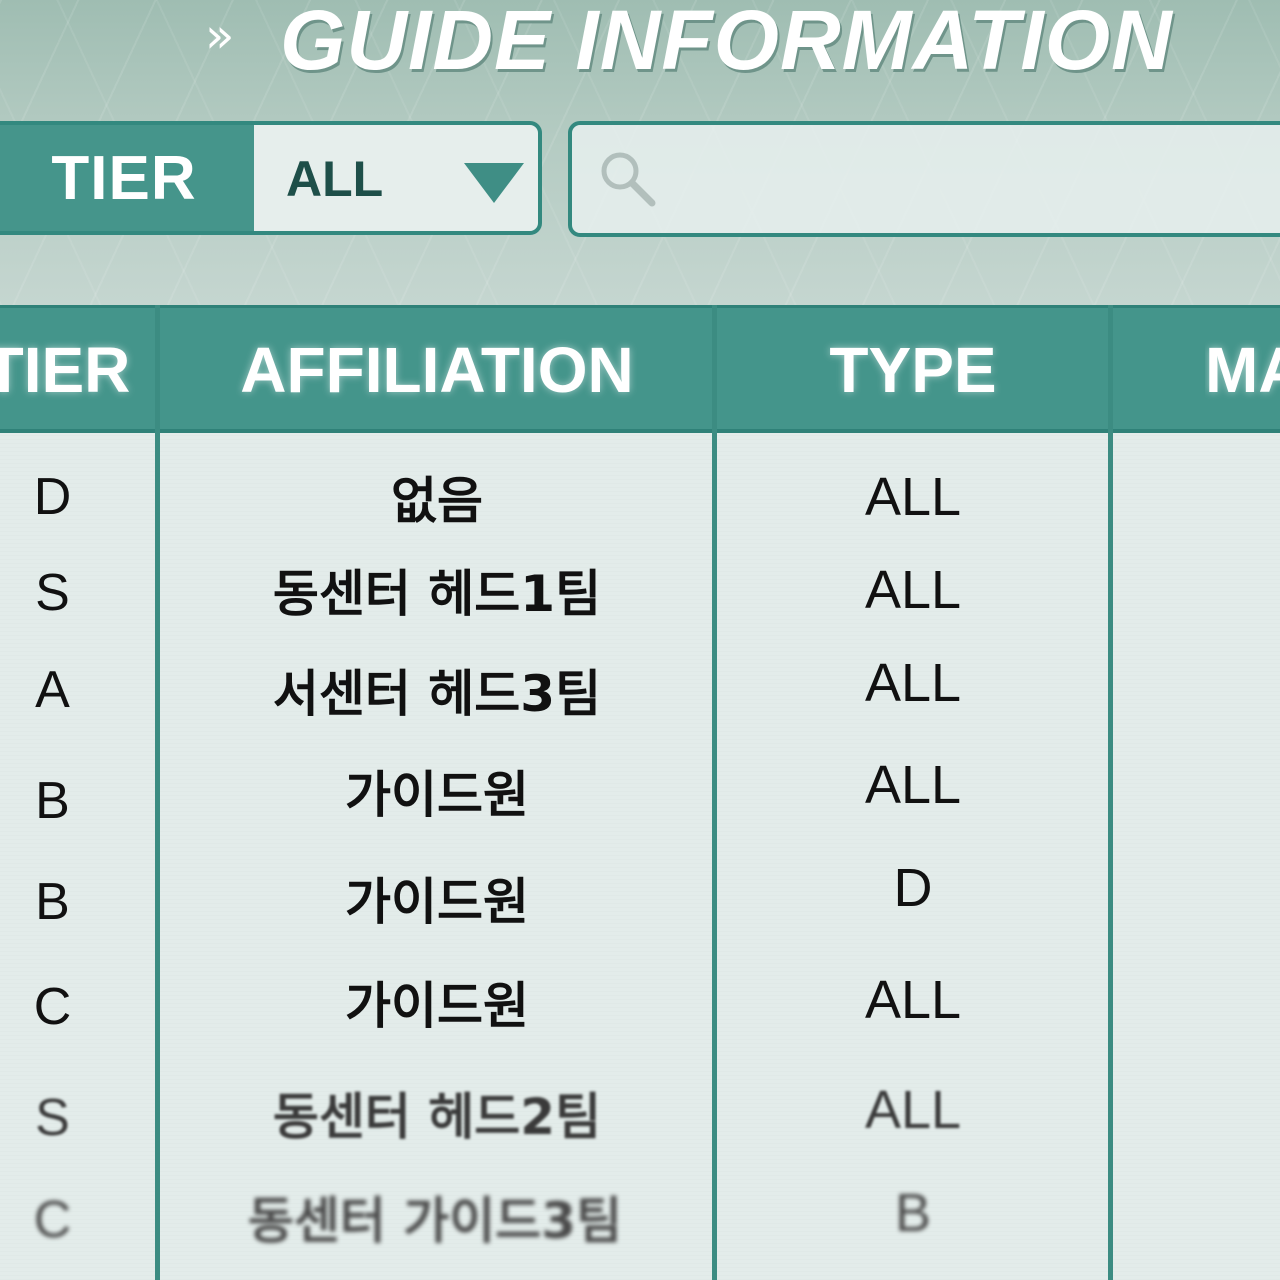 This screenshot has height=1280, width=1280. Describe the element at coordinates (913, 1213) in the screenshot. I see `cell-type: B` at that location.